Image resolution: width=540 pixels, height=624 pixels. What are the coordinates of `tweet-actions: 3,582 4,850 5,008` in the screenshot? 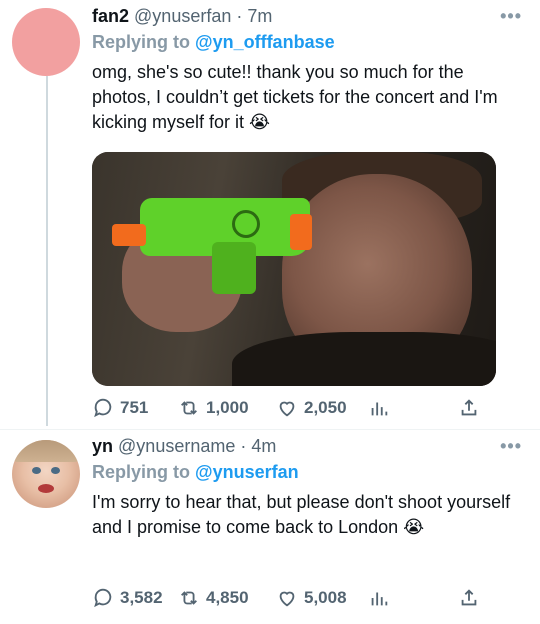 It's located at (308, 598).